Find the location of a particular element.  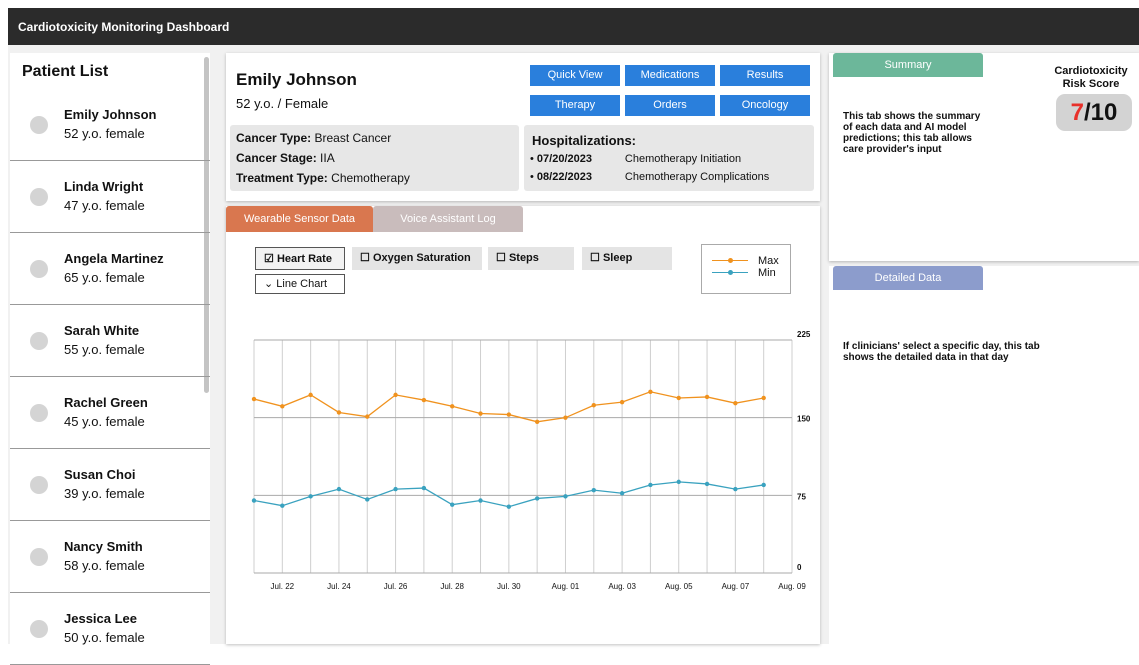

y-tick-label: 225 is located at coordinates (804, 334).